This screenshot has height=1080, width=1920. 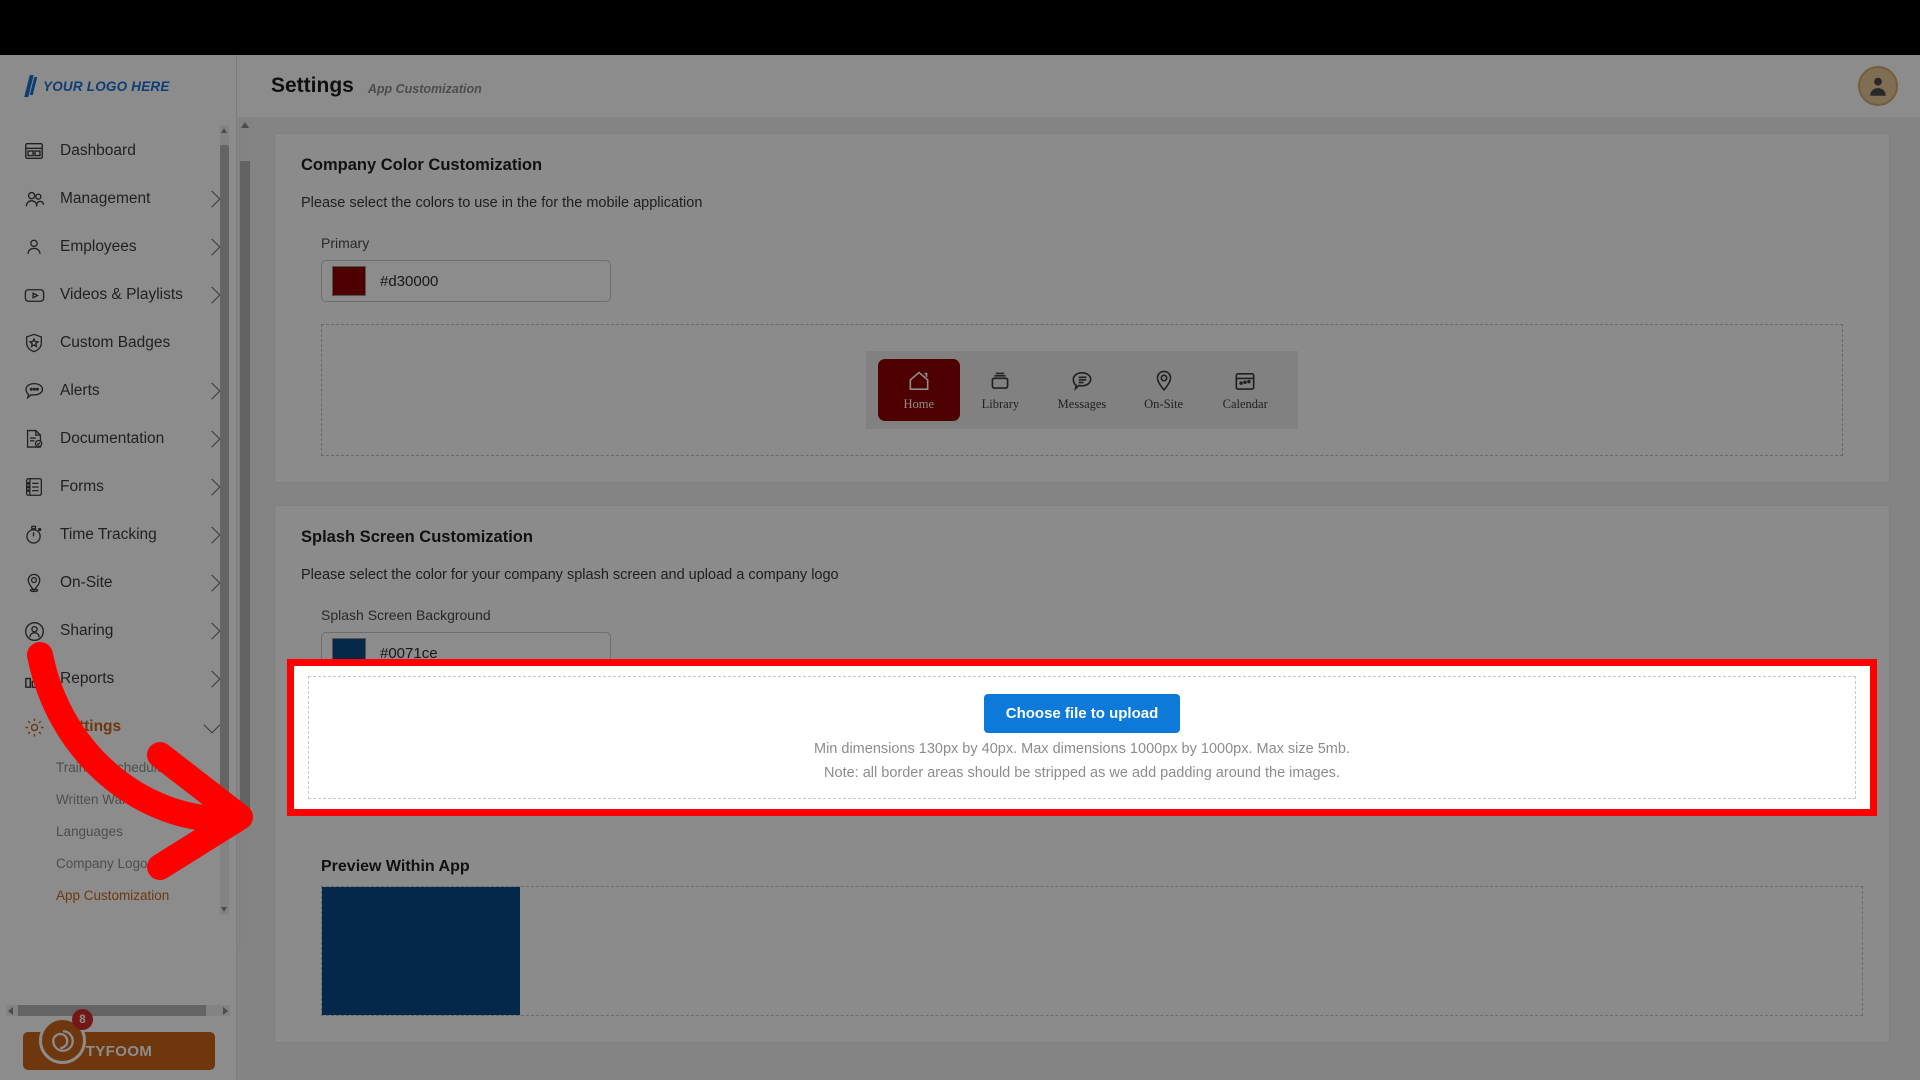 I want to click on sidebar-item-employees: Employees, so click(x=118, y=247).